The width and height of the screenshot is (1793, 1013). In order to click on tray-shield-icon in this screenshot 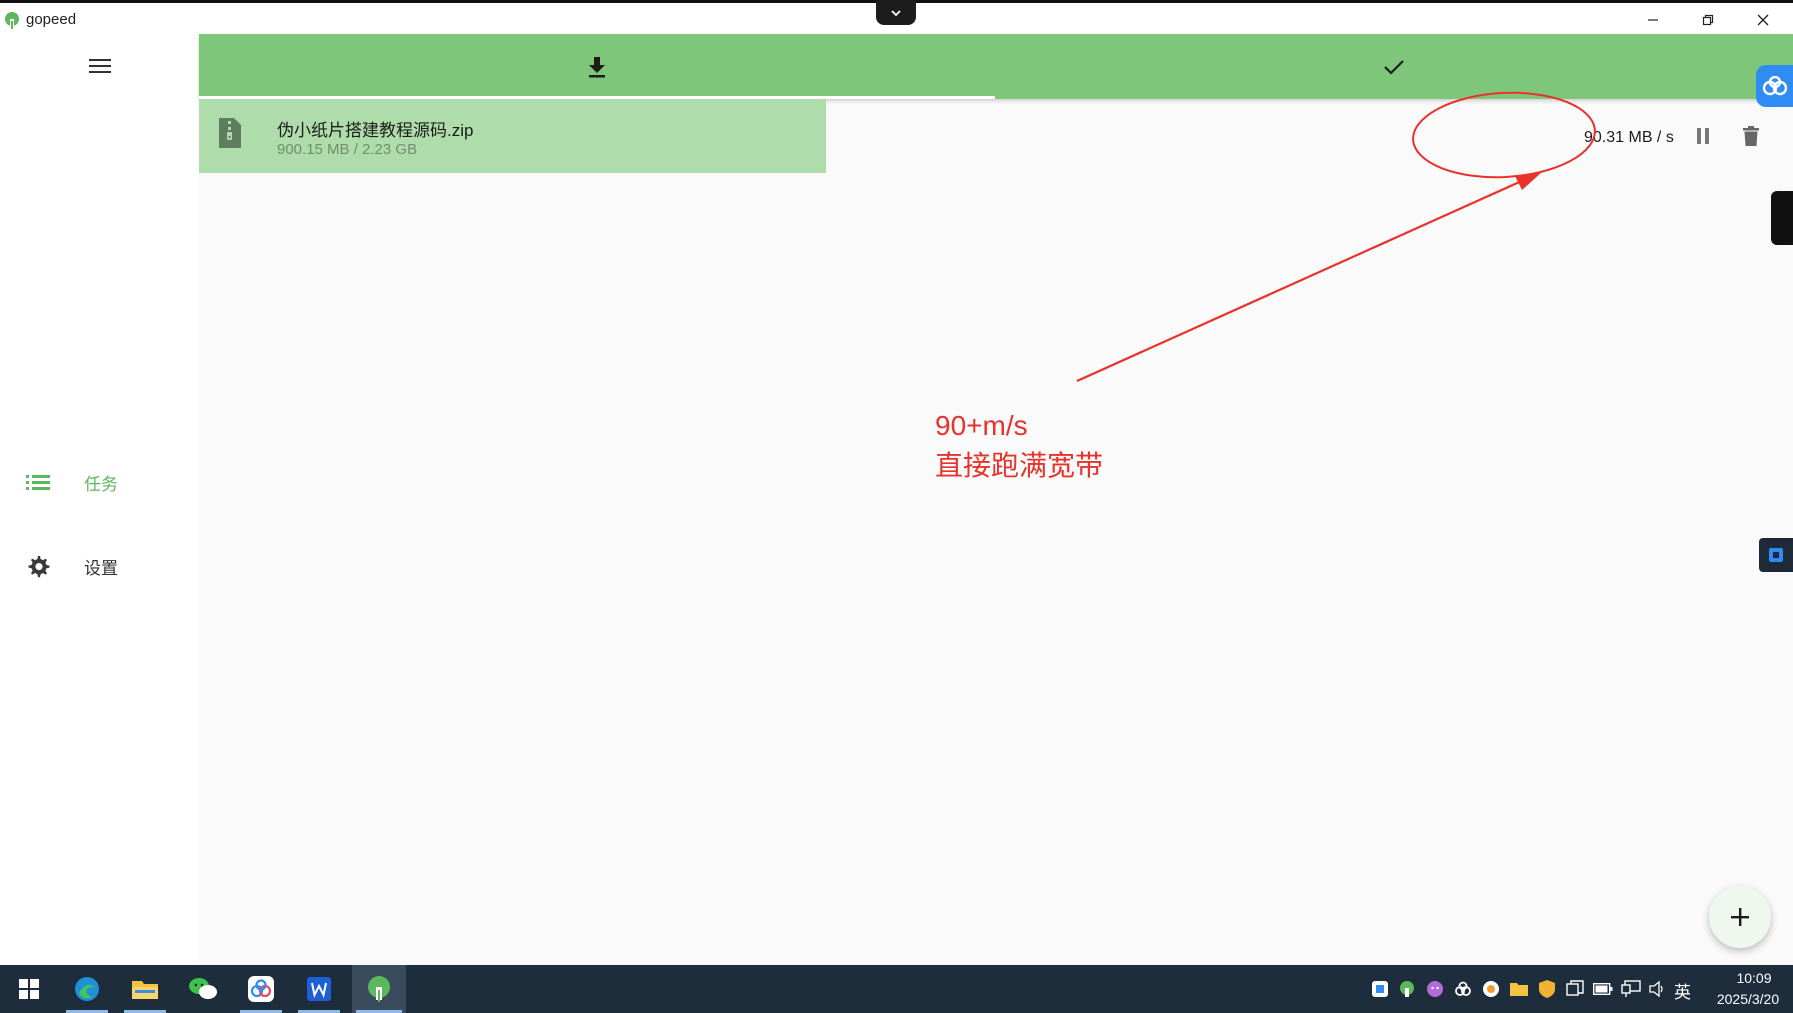, I will do `click(1547, 989)`.